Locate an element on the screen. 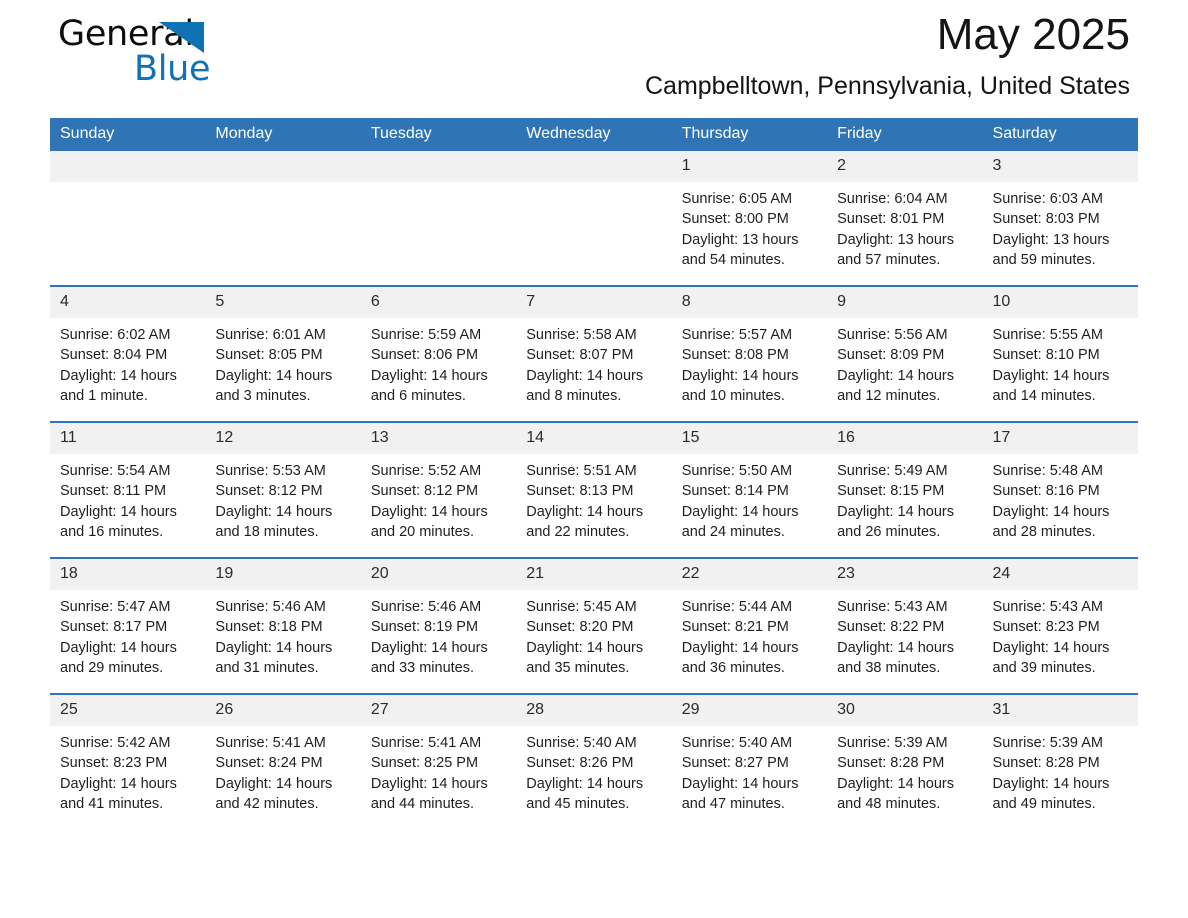 This screenshot has width=1188, height=918. day-number: 12 is located at coordinates (283, 438).